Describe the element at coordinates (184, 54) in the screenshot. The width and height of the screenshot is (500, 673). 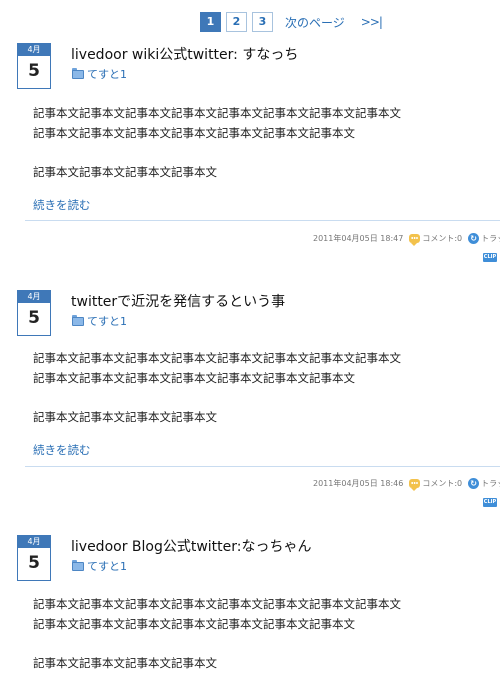
I see `entry-title-link: livedoor wiki公式twitter: すなっち` at that location.